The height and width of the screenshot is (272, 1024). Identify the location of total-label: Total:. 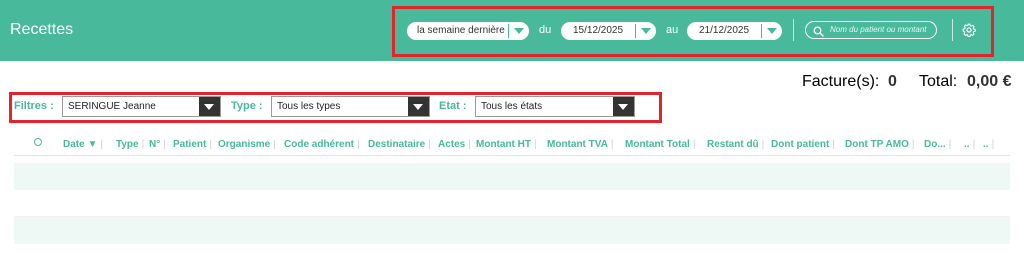
(938, 81).